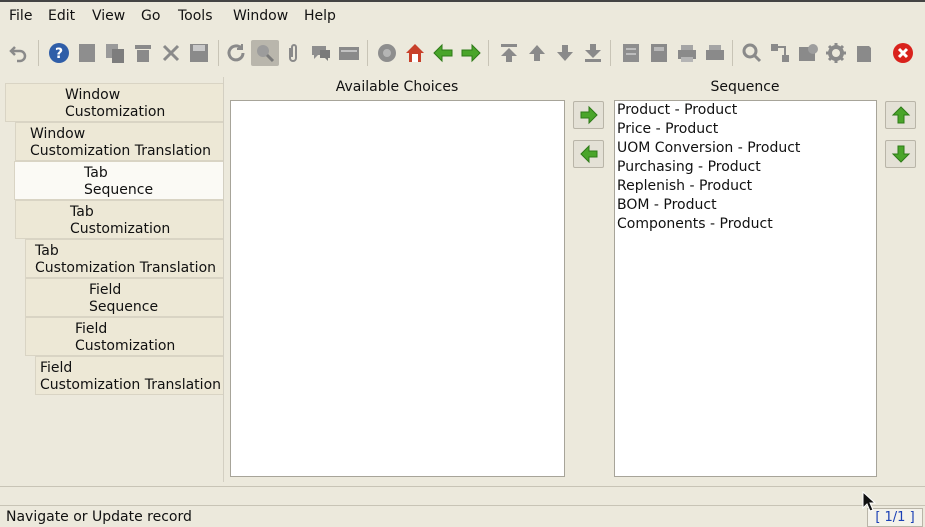 Image resolution: width=925 pixels, height=527 pixels. I want to click on list-item: BOM - Product, so click(745, 205).